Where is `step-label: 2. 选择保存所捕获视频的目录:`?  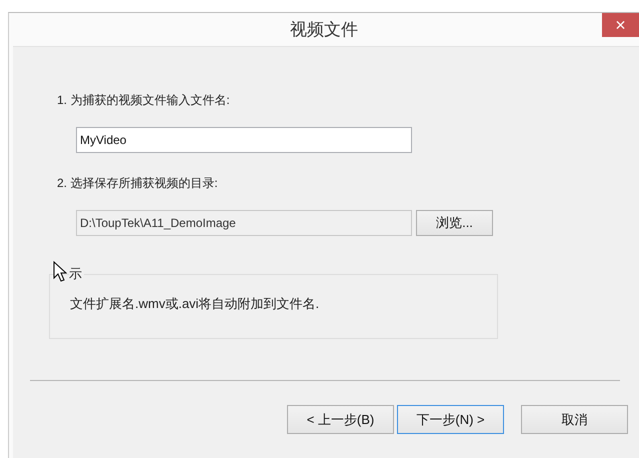
step-label: 2. 选择保存所捕获视频的目录: is located at coordinates (138, 183).